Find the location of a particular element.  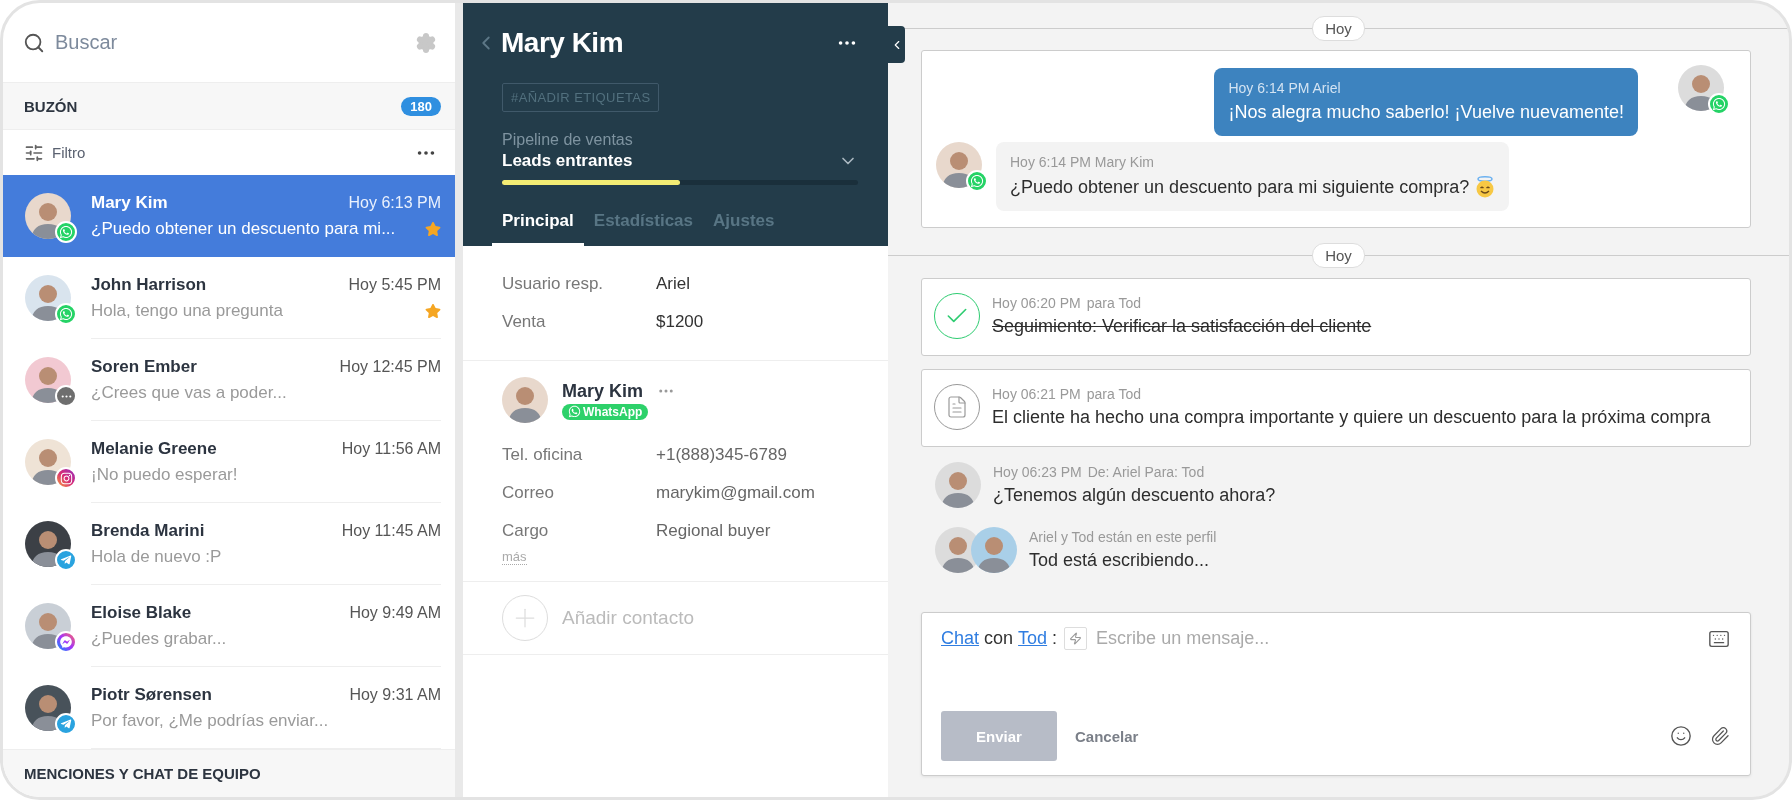

colon: : is located at coordinates (1055, 638).